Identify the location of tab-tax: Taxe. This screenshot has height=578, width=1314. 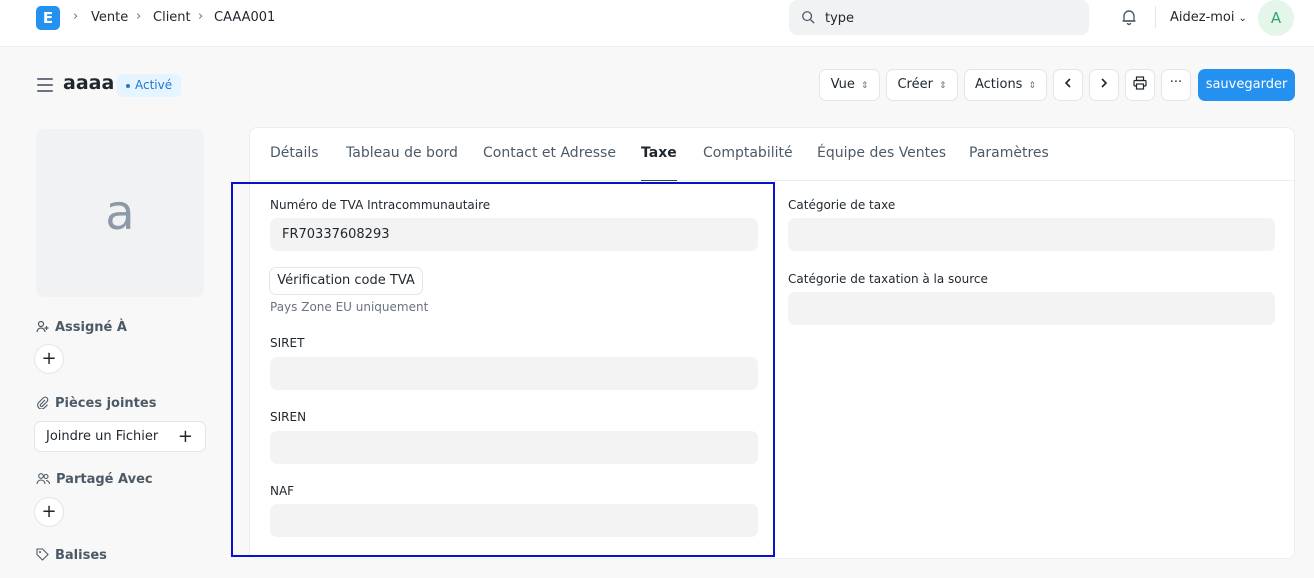
(659, 163).